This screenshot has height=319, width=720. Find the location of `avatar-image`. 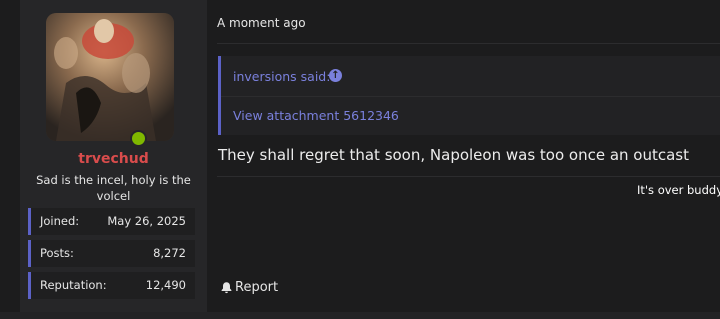

avatar-image is located at coordinates (110, 77).